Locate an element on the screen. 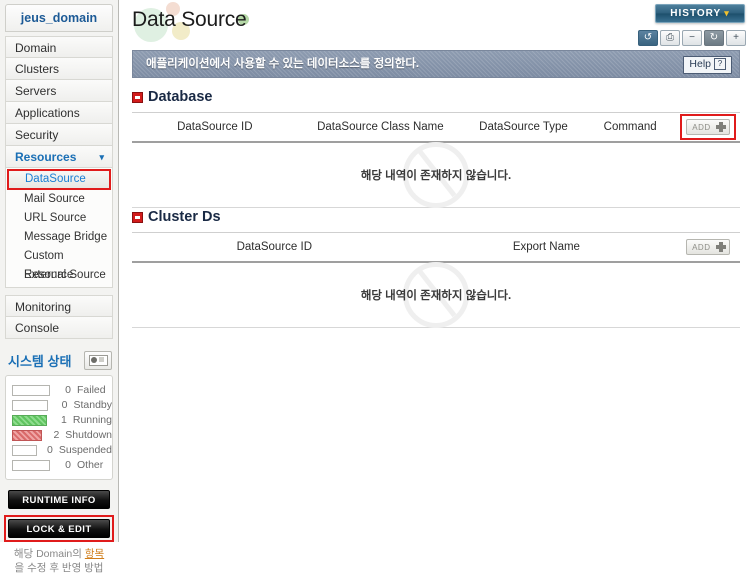 This screenshot has width=750, height=575. refresh-view-icon: ↺ is located at coordinates (648, 38).